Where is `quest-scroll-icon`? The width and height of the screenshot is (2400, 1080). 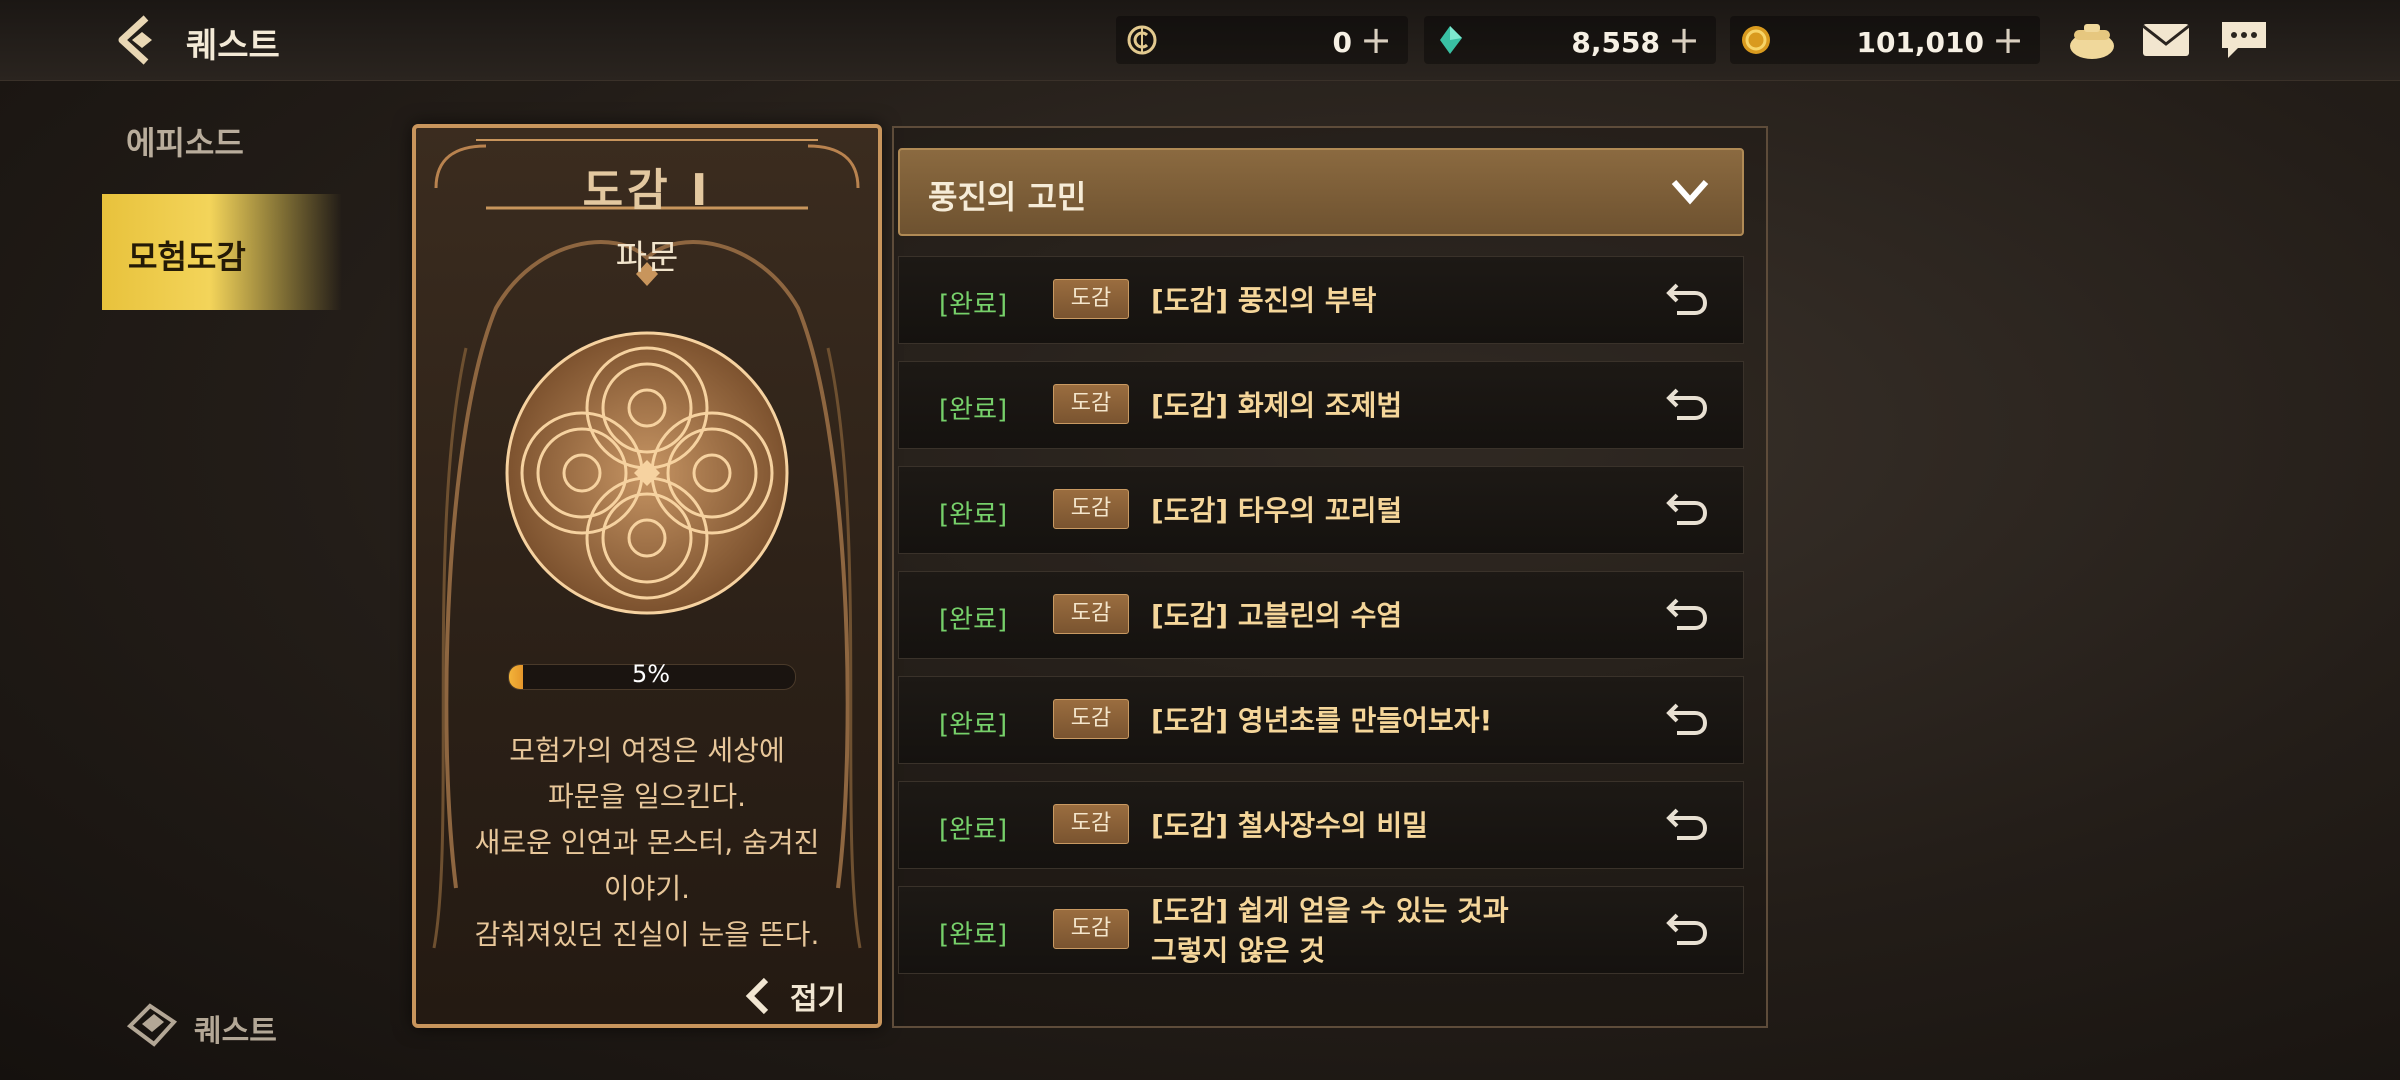 quest-scroll-icon is located at coordinates (152, 1025).